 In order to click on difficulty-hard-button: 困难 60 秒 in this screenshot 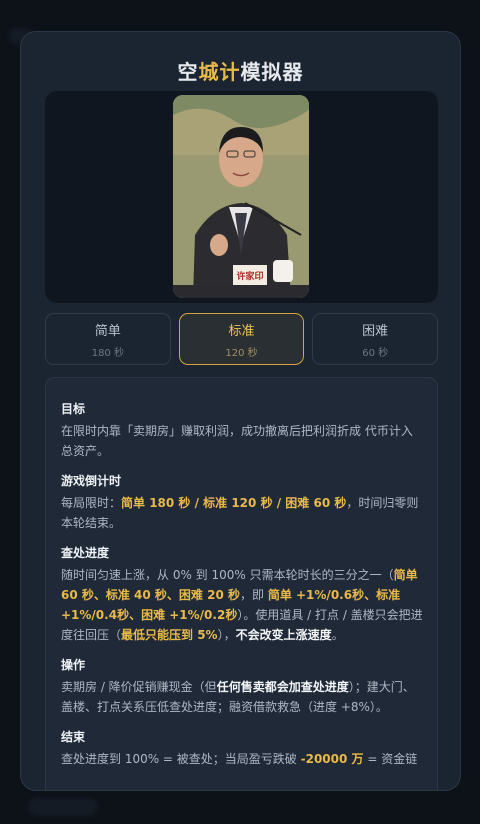, I will do `click(375, 339)`.